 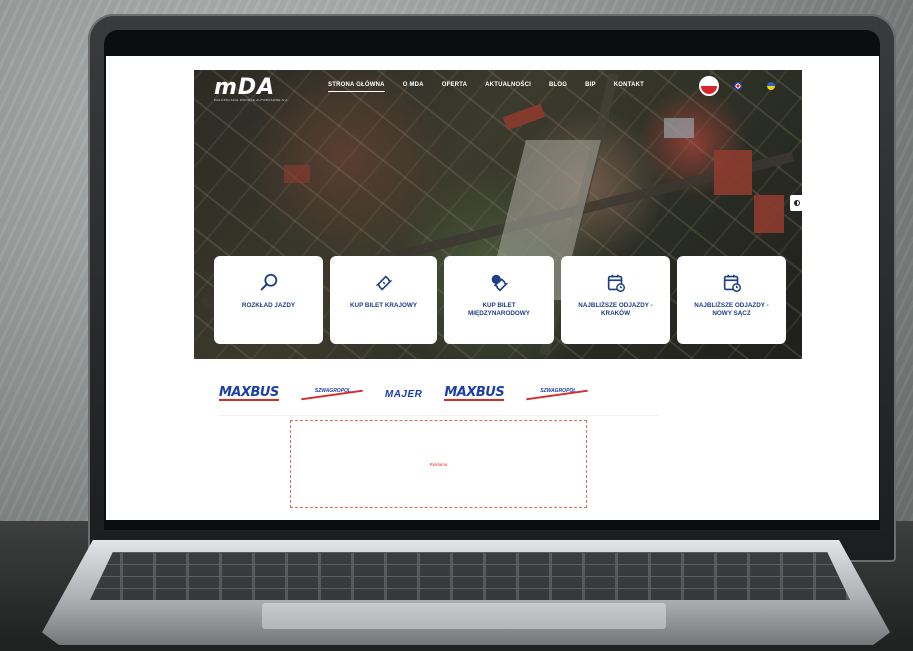 I want to click on nav-item-blog: BLOG, so click(x=558, y=87).